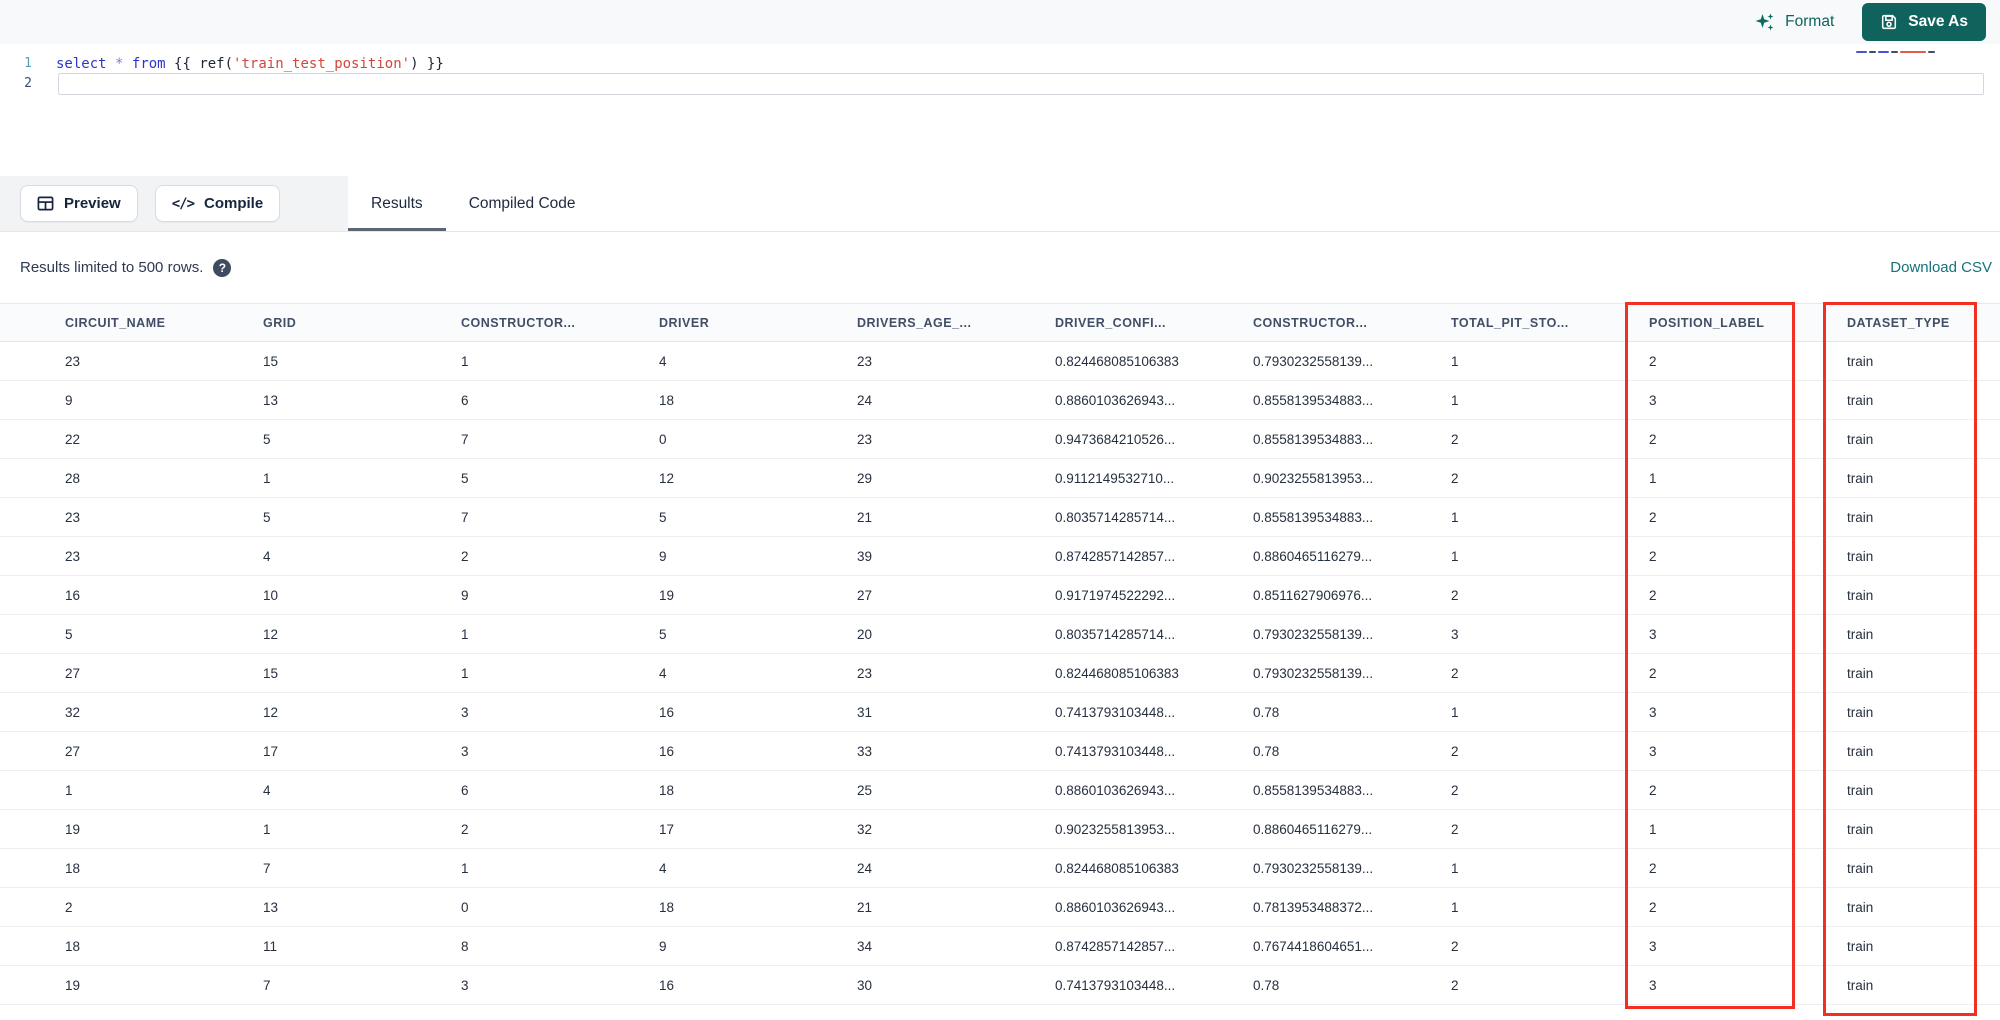 Image resolution: width=2000 pixels, height=1020 pixels. What do you see at coordinates (465, 907) in the screenshot?
I see `table-cell: 0` at bounding box center [465, 907].